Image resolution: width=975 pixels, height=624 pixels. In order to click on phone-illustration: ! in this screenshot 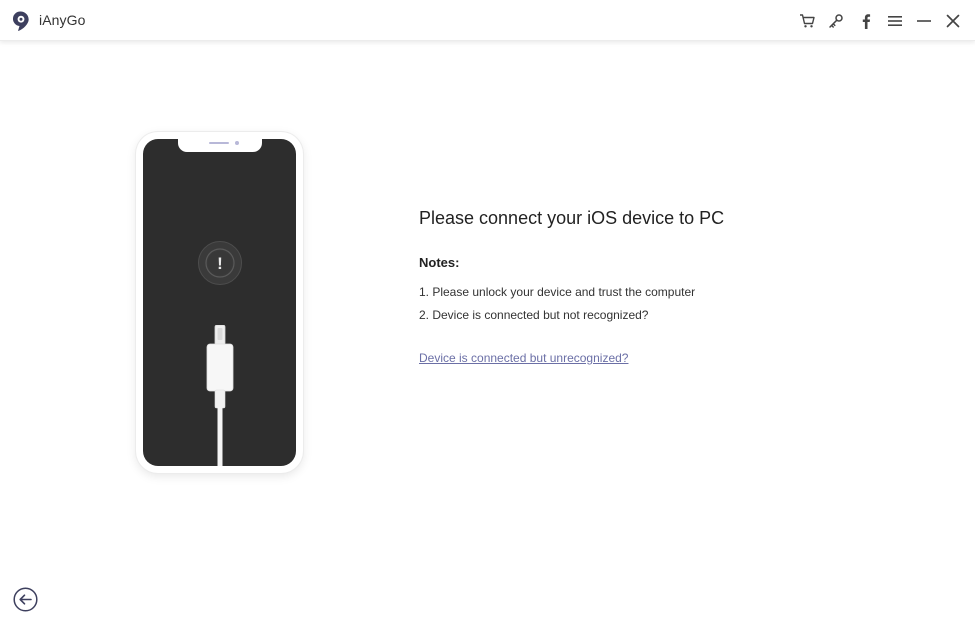, I will do `click(219, 302)`.